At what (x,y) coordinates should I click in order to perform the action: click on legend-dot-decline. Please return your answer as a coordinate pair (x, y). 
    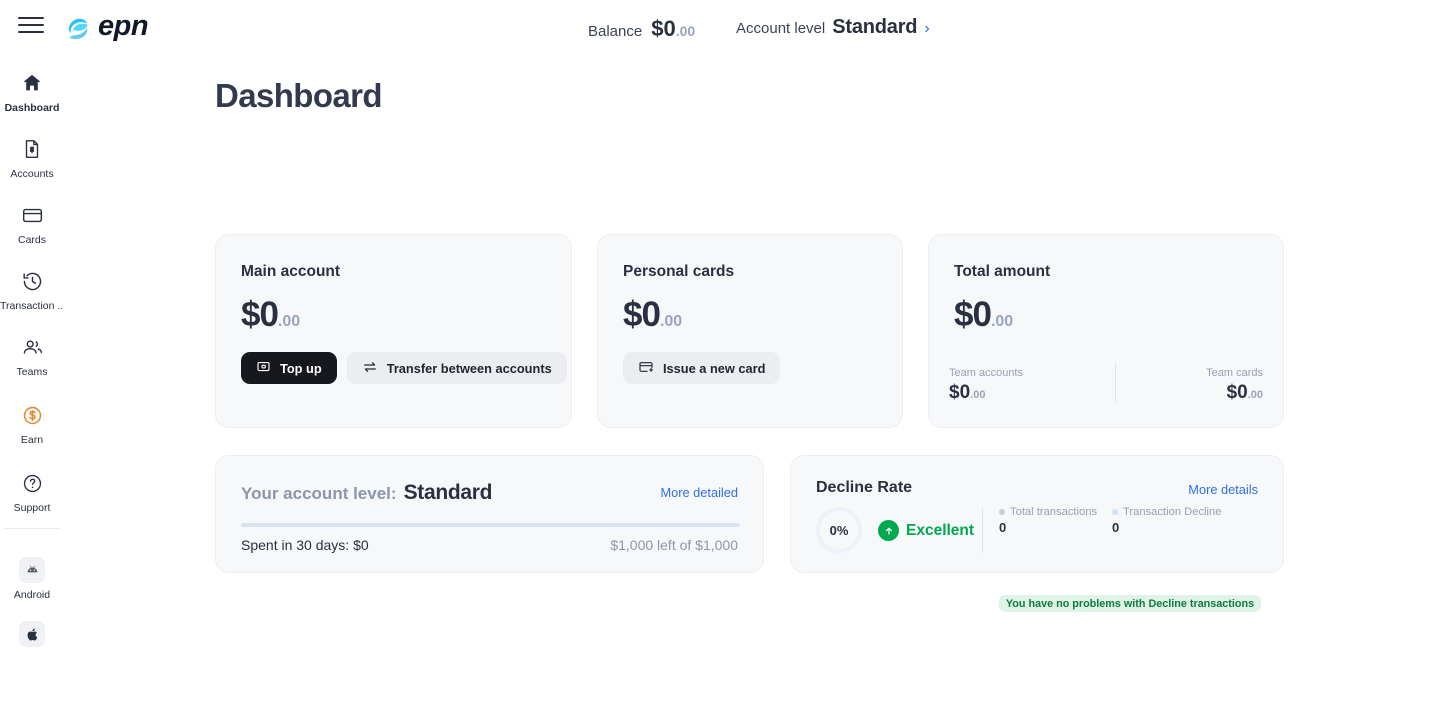
    Looking at the image, I should click on (1115, 512).